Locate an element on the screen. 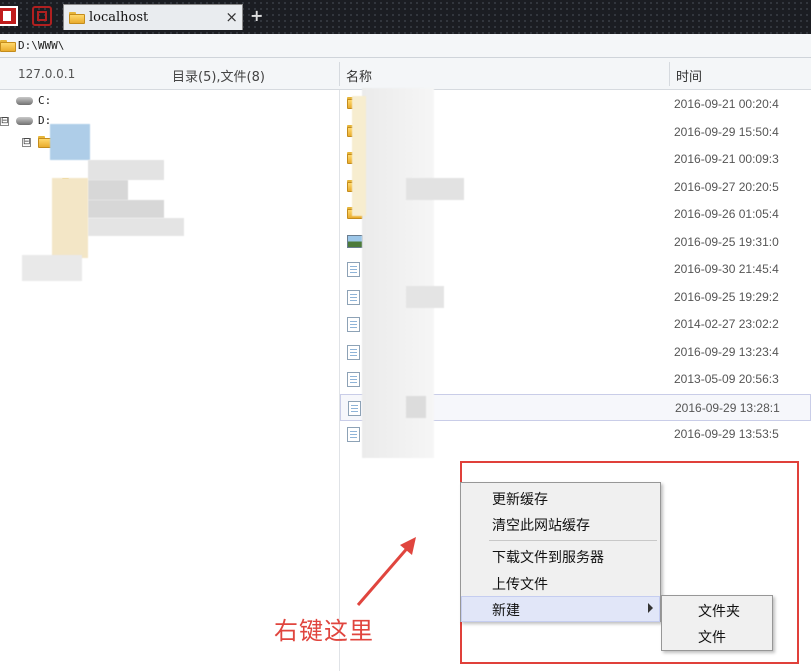 This screenshot has height=671, width=811. annotation-text: 右键这里 is located at coordinates (324, 631).